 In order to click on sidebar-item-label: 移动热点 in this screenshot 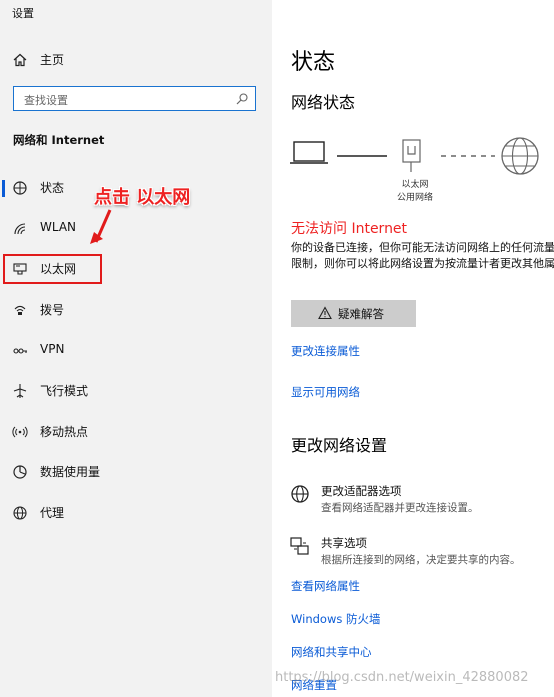, I will do `click(64, 432)`.